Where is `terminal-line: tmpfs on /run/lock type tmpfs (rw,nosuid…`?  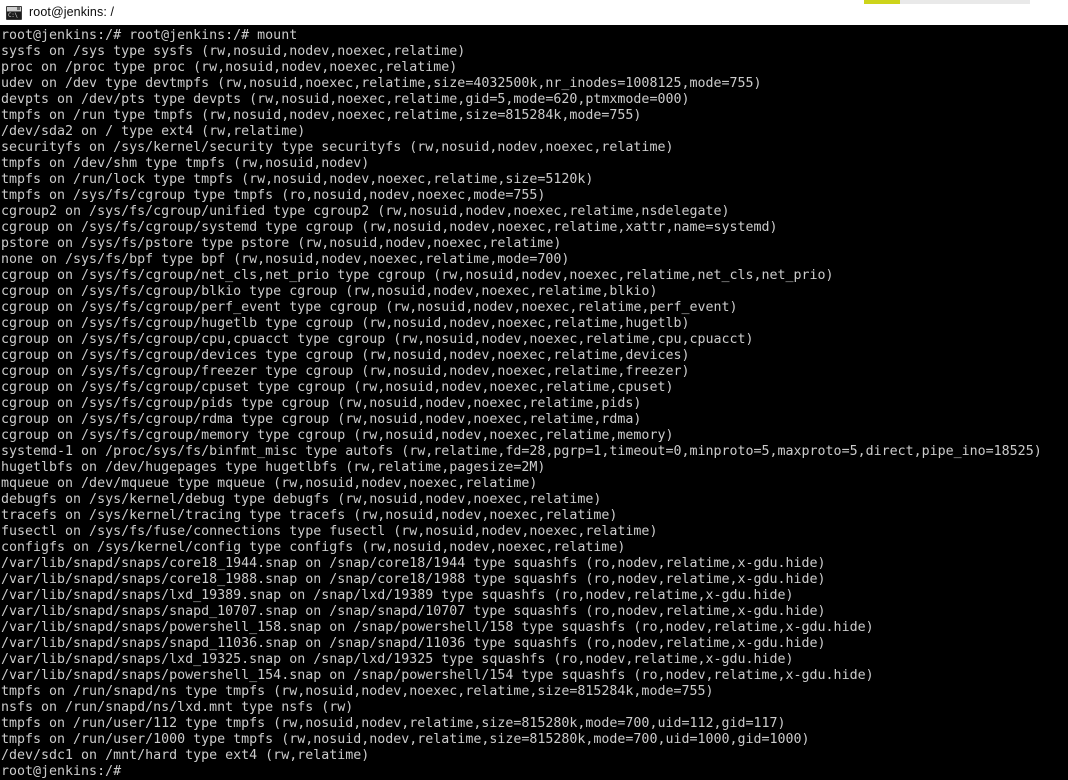 terminal-line: tmpfs on /run/lock type tmpfs (rw,nosuid… is located at coordinates (297, 179).